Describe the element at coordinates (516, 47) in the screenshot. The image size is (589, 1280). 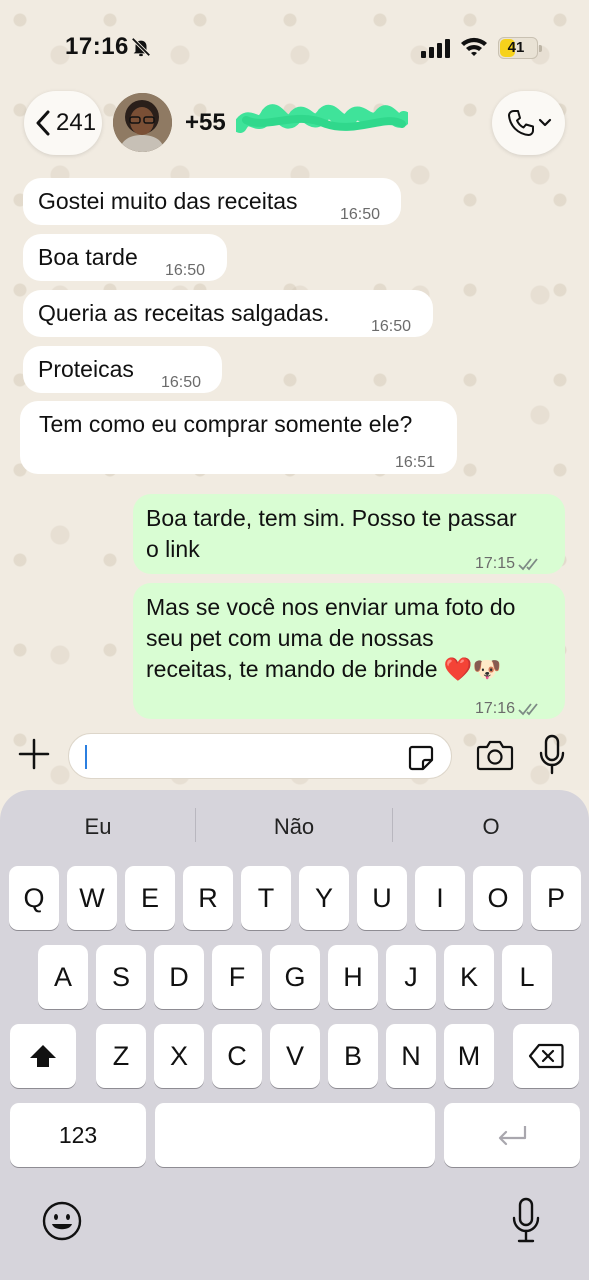
I see `battery-level: 41` at that location.